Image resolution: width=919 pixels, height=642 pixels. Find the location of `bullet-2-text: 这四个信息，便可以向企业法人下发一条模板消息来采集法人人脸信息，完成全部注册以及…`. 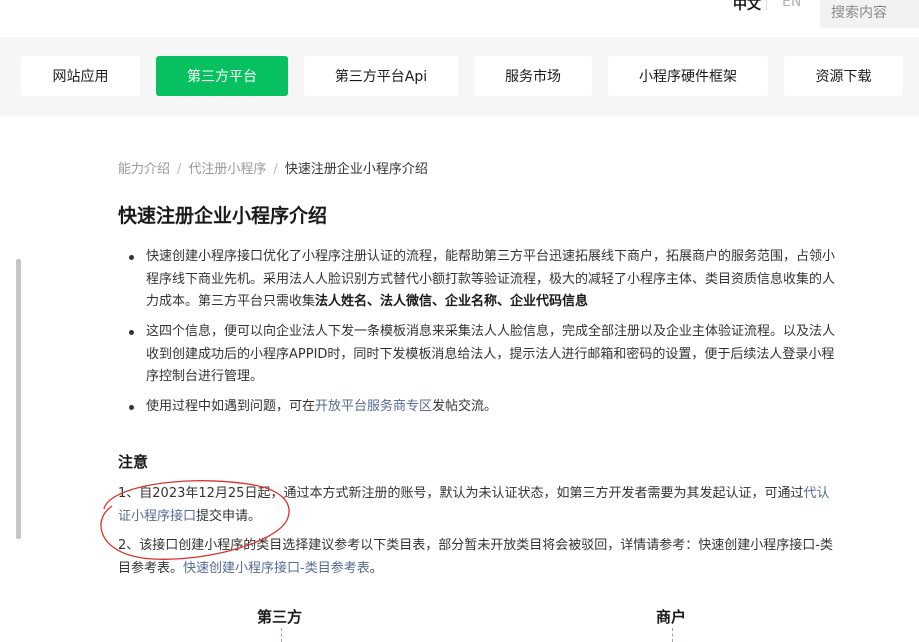

bullet-2-text: 这四个信息，便可以向企业法人下发一条模板消息来采集法人人脸信息，完成全部注册以及… is located at coordinates (491, 354).